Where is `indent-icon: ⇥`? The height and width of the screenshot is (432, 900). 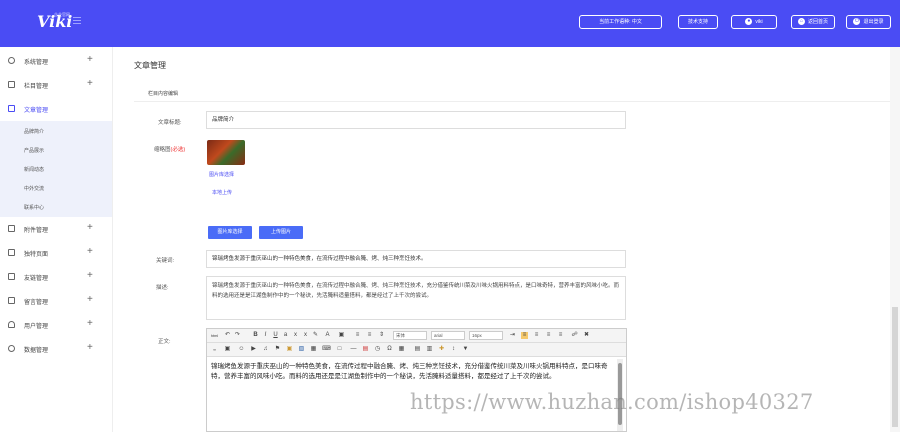
indent-icon: ⇥ is located at coordinates (512, 335).